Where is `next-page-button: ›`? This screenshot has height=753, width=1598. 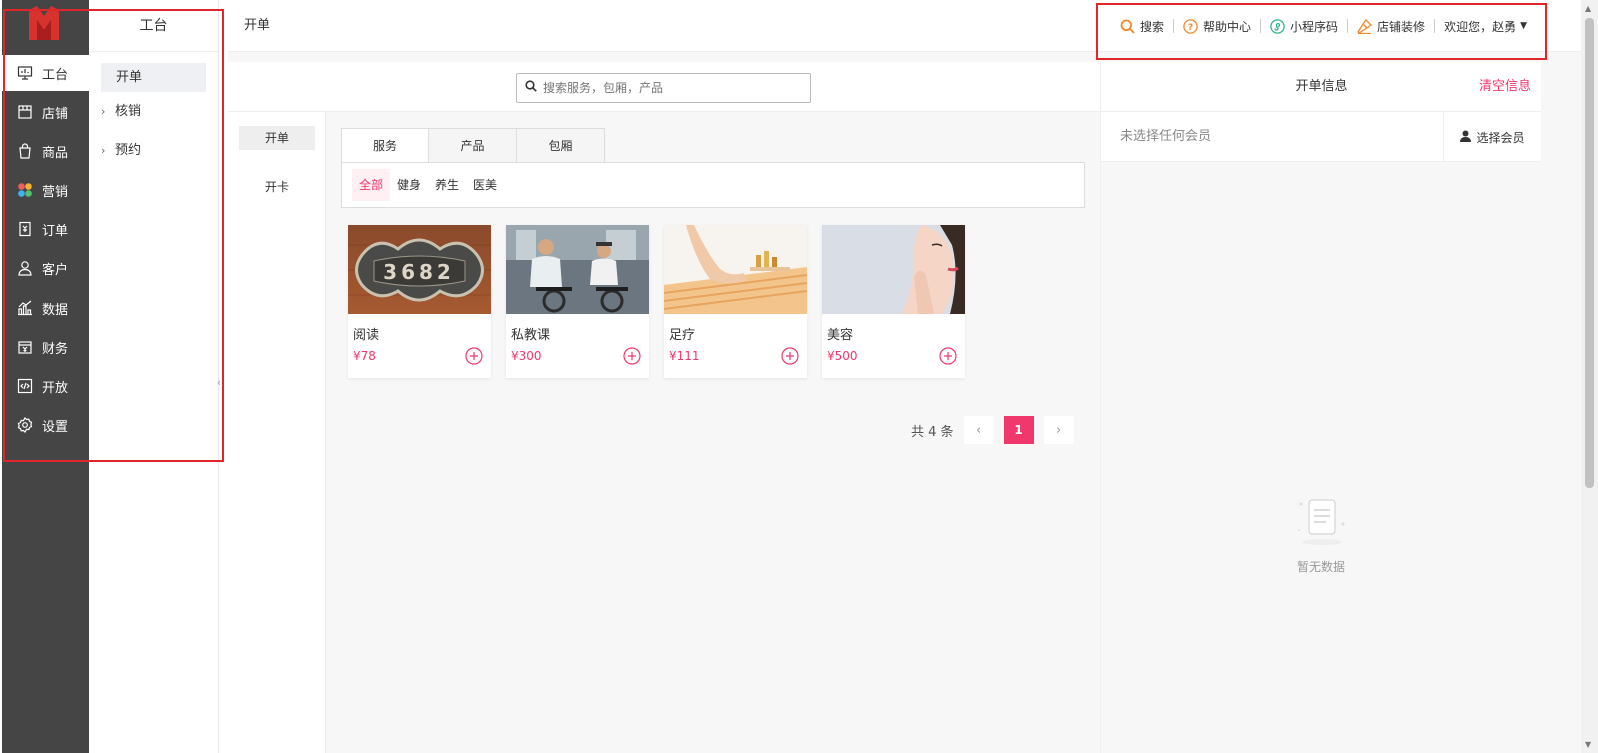
next-page-button: › is located at coordinates (1058, 430).